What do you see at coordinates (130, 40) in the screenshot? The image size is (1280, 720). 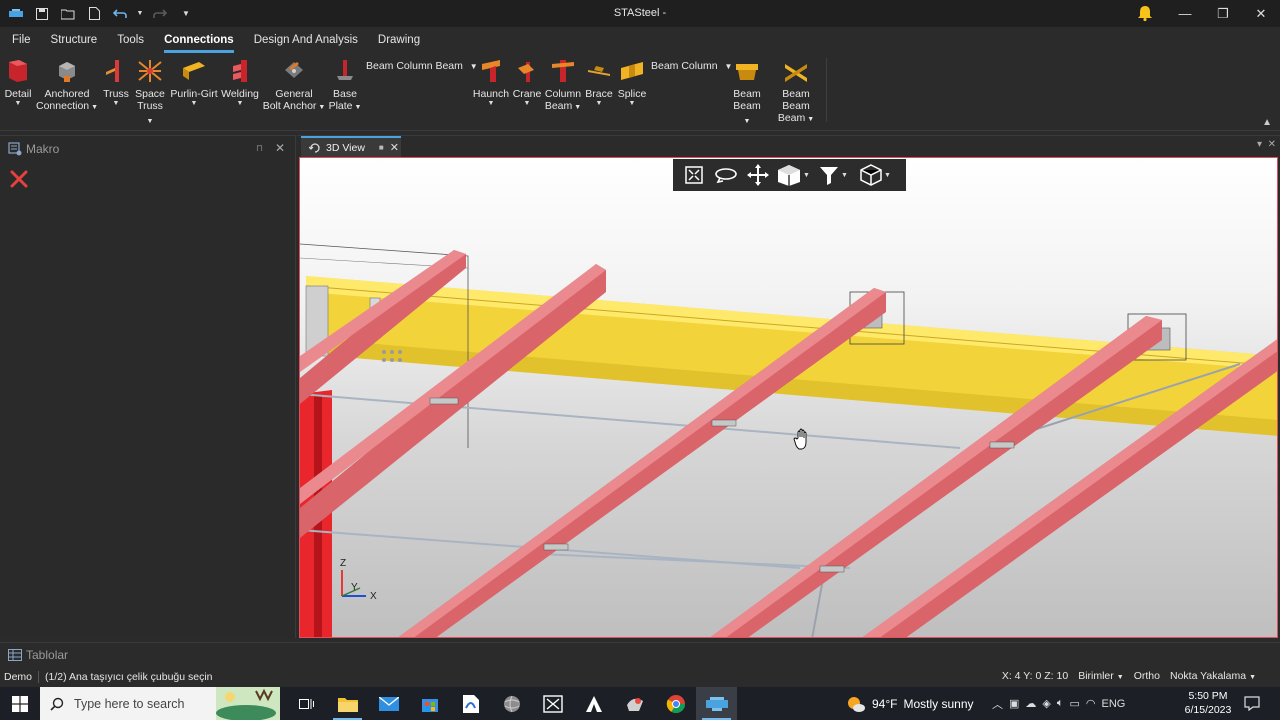 I see `tab-tools: Tools` at bounding box center [130, 40].